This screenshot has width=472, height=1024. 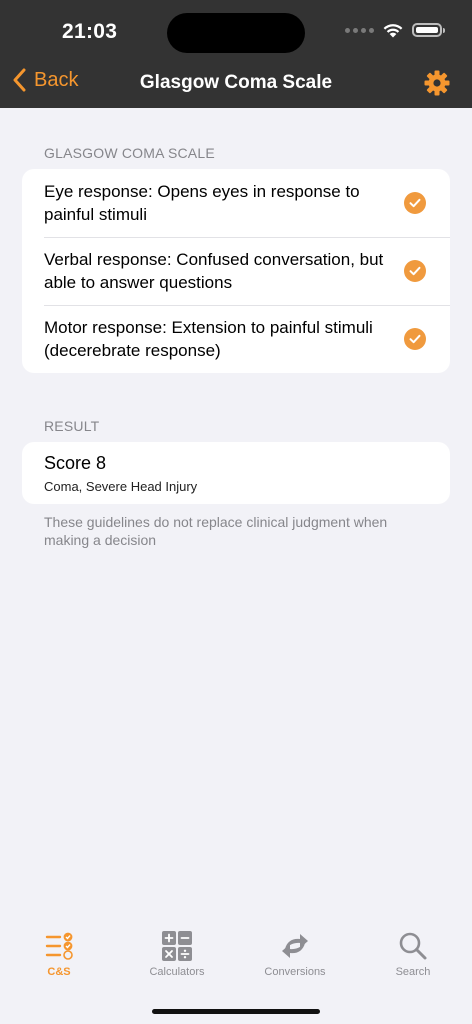 I want to click on cellular-signal-icon, so click(x=359, y=30).